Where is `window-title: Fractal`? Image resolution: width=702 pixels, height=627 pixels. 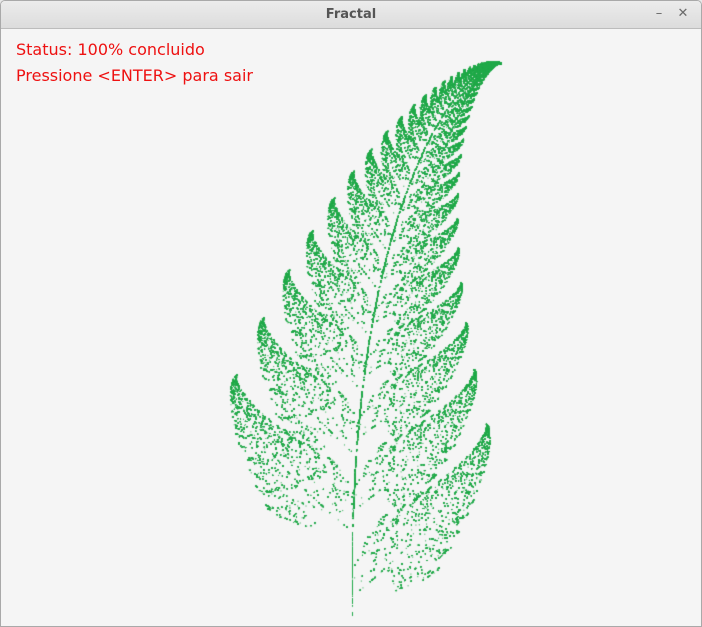 window-title: Fractal is located at coordinates (351, 14).